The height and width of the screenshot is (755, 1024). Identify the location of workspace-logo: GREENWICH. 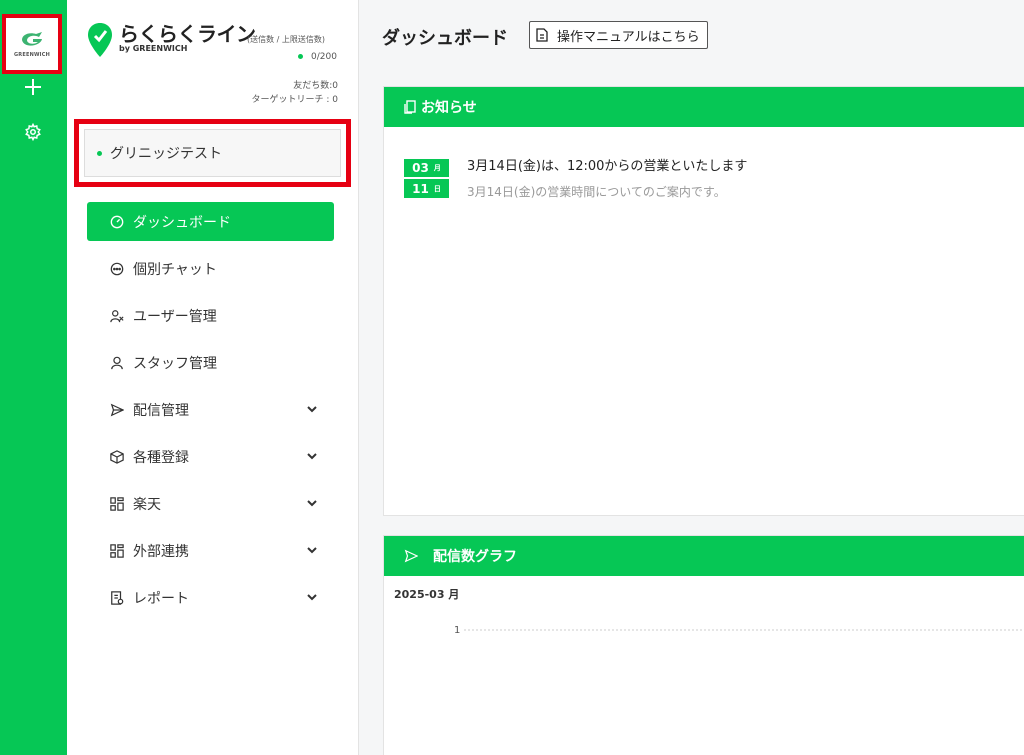
(32, 44).